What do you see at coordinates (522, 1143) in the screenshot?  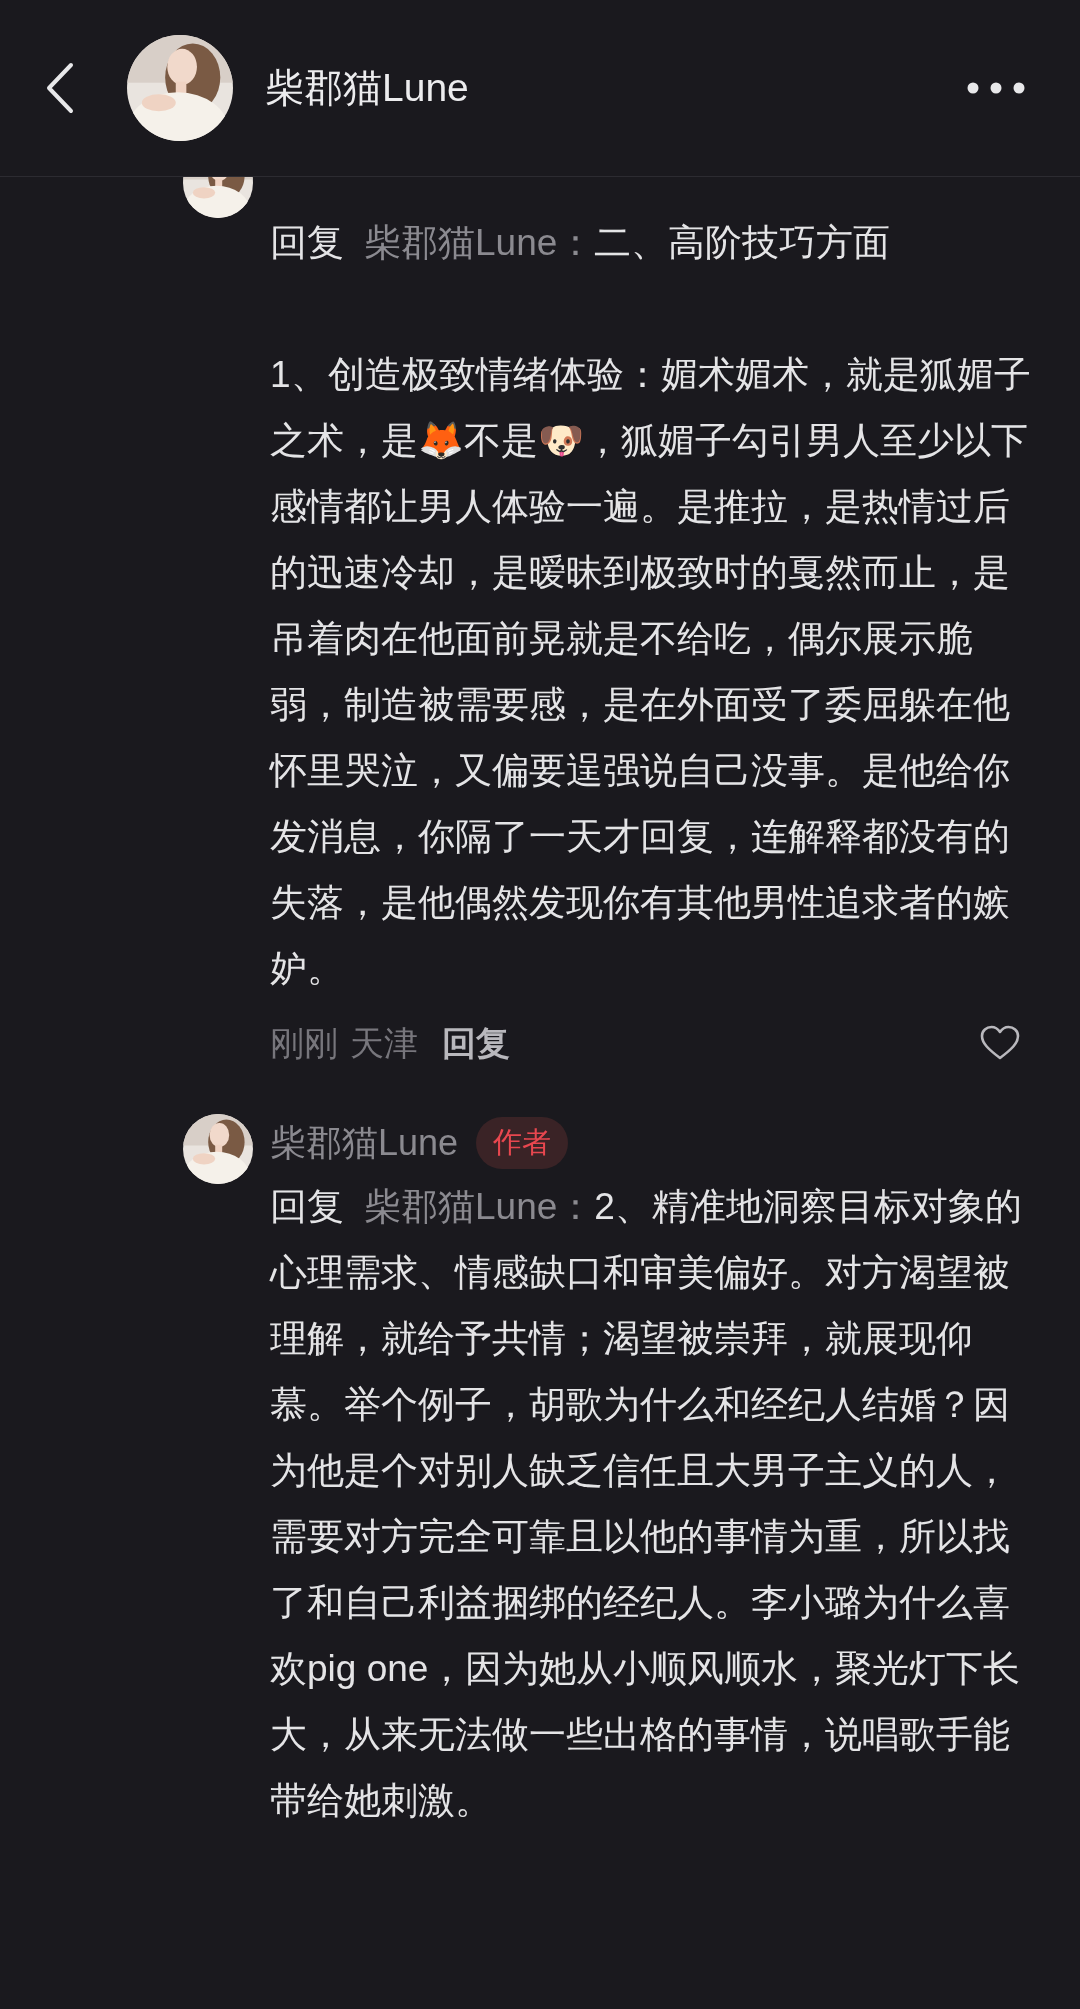 I see `author-badge: 作者` at bounding box center [522, 1143].